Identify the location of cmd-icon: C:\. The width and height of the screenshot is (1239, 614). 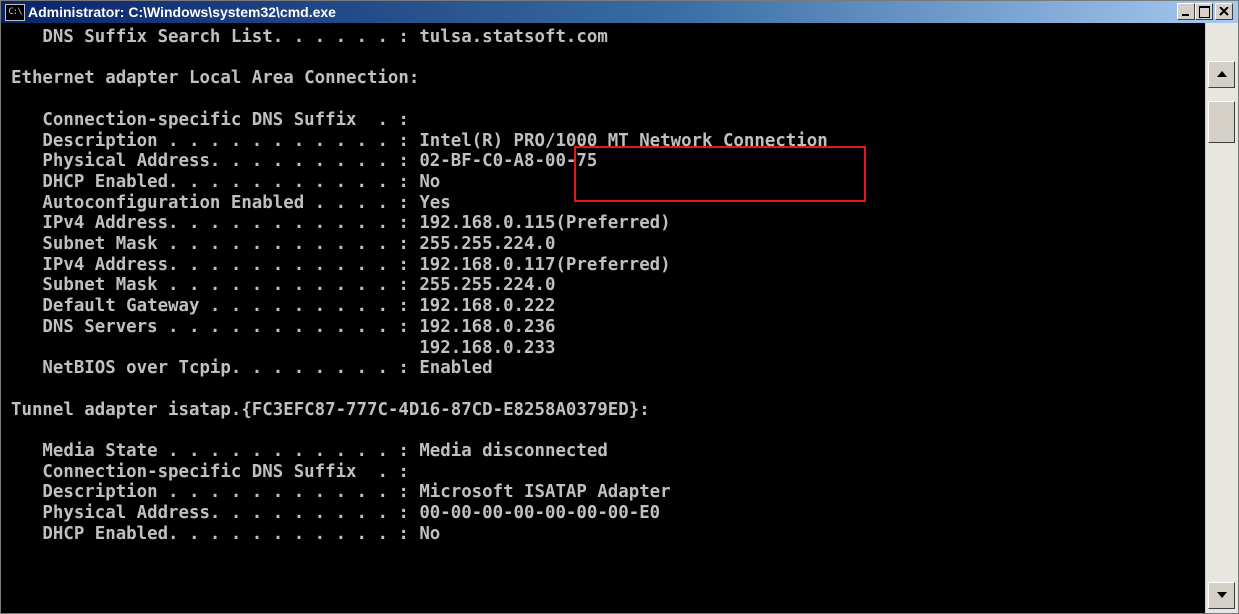
(15, 12).